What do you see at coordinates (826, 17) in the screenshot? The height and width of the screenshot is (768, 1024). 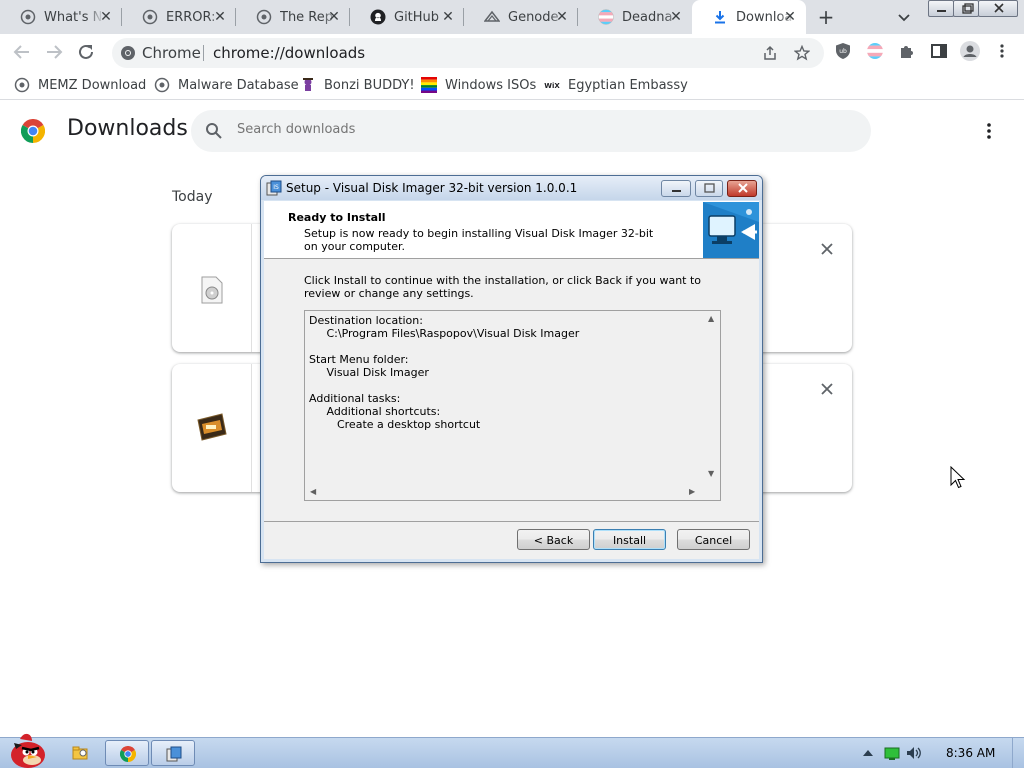 I see `new-tab-button: +` at bounding box center [826, 17].